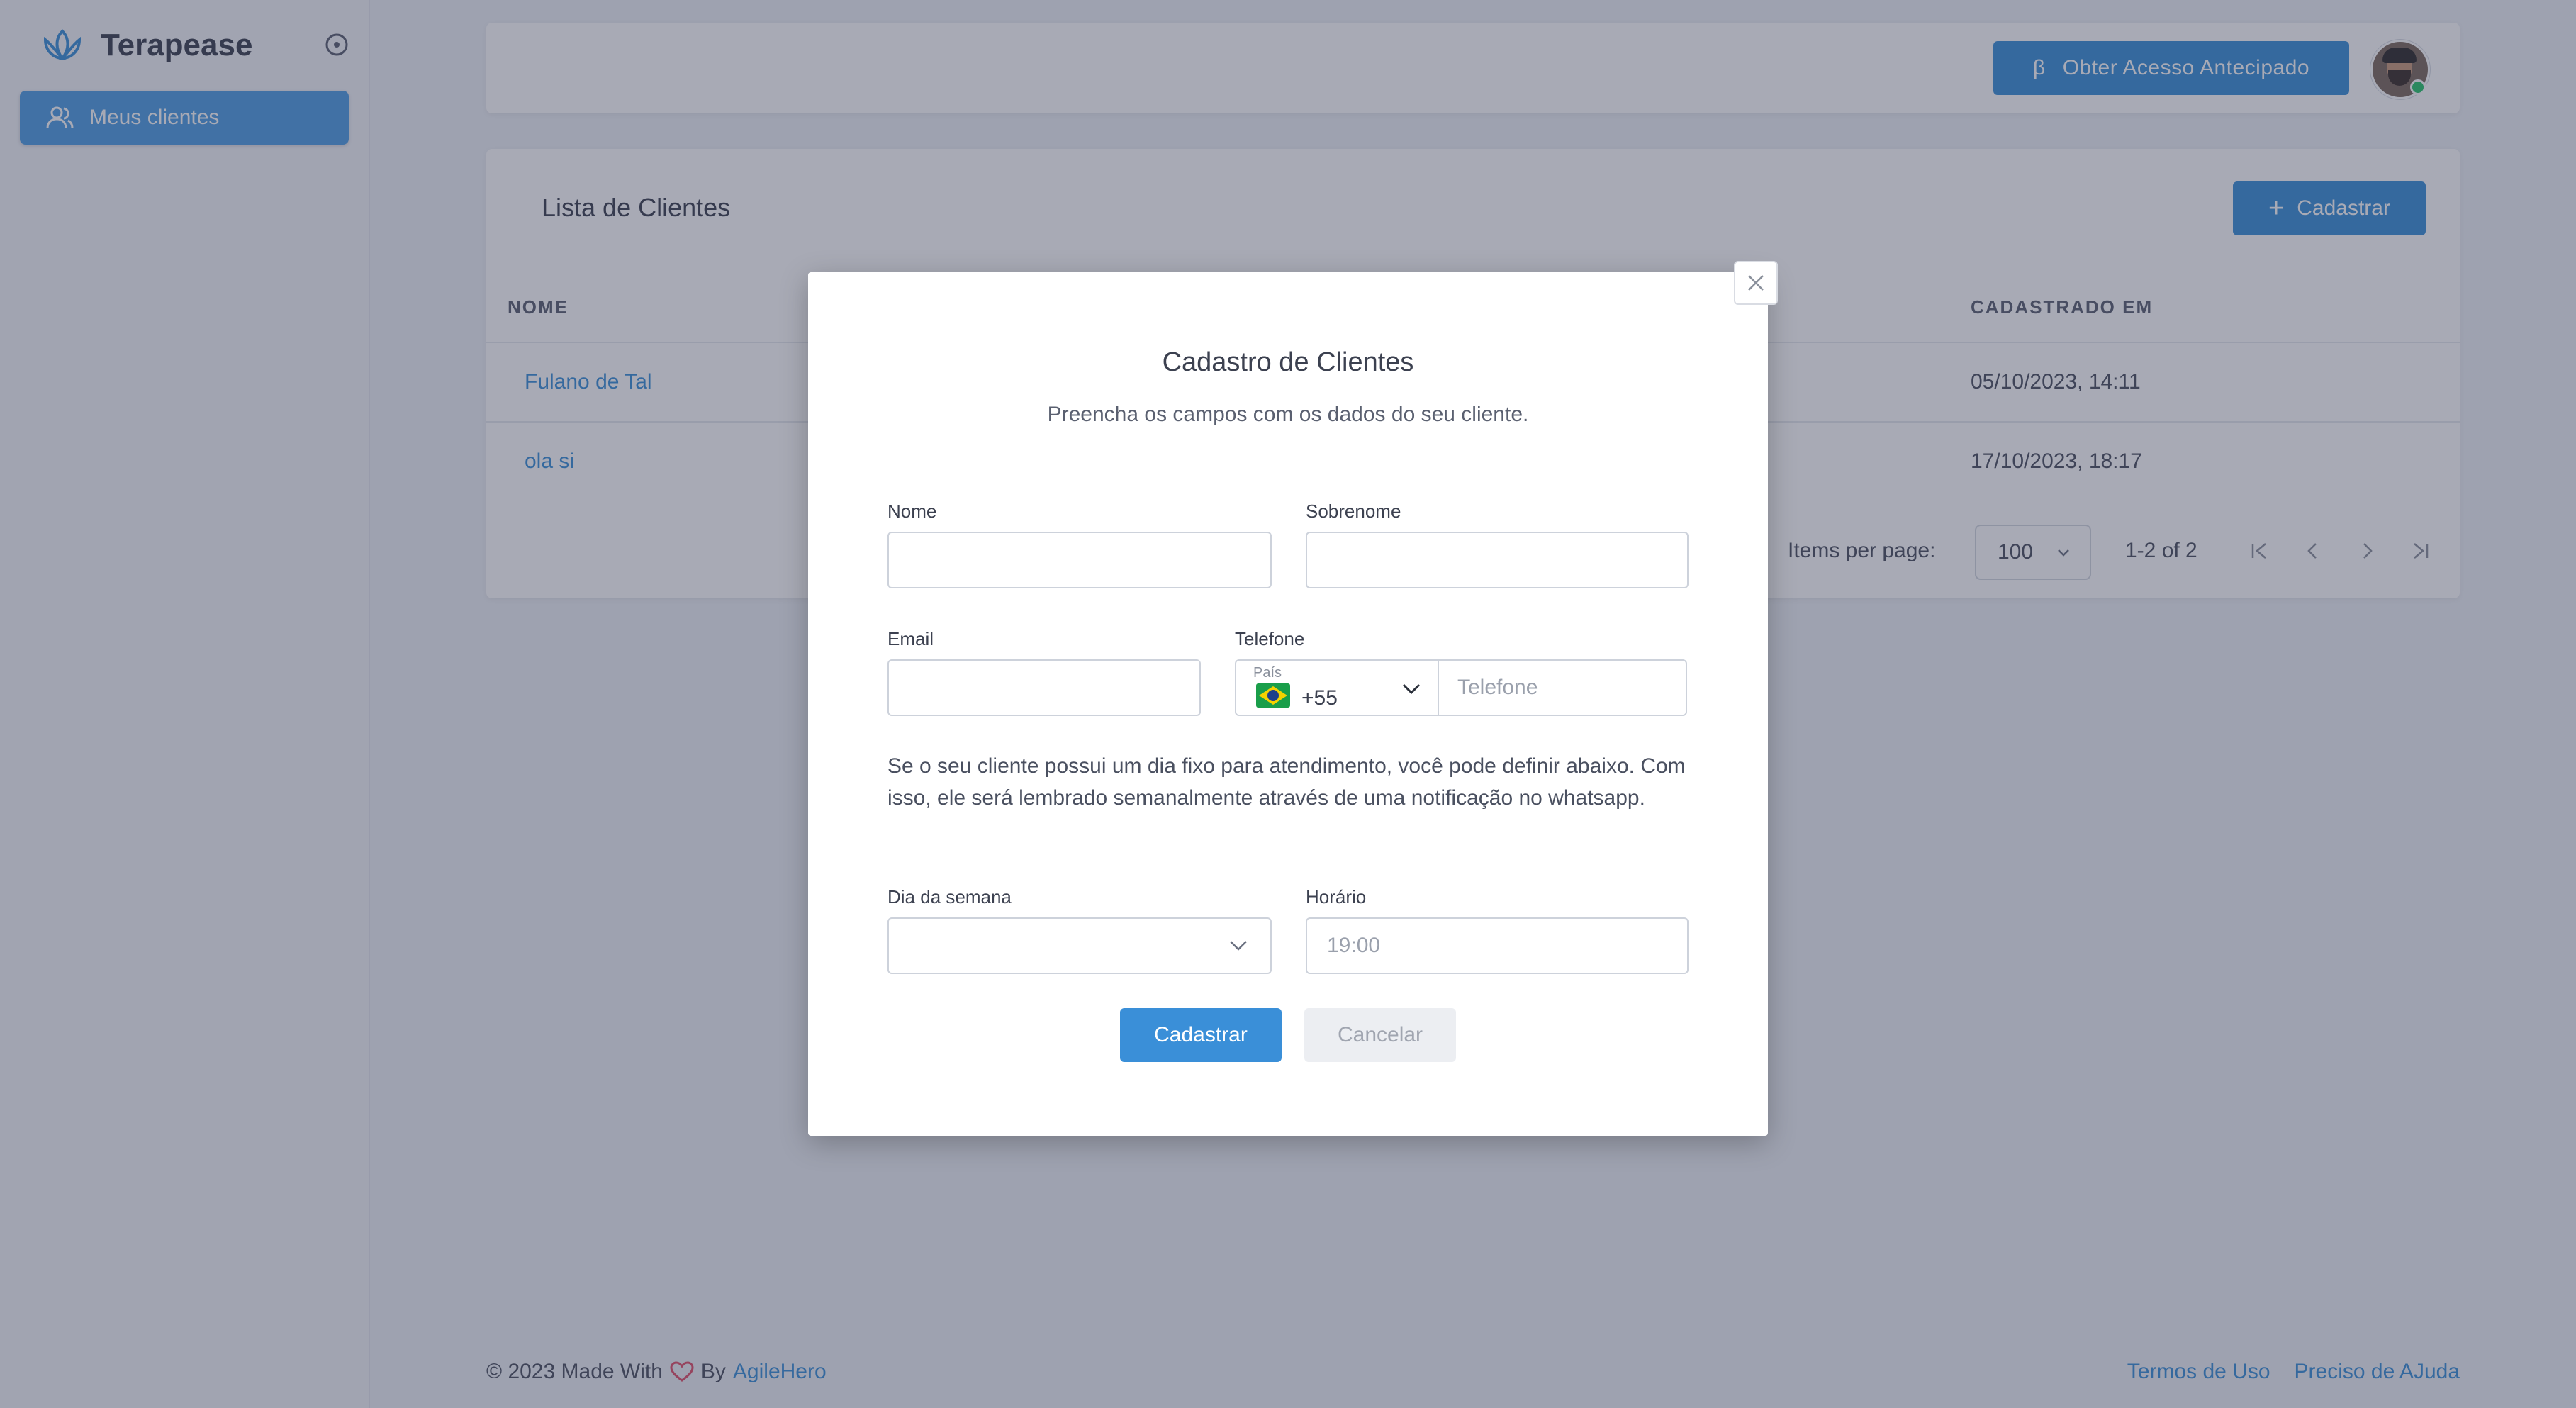  Describe the element at coordinates (1498, 560) in the screenshot. I see `last-name-input` at that location.